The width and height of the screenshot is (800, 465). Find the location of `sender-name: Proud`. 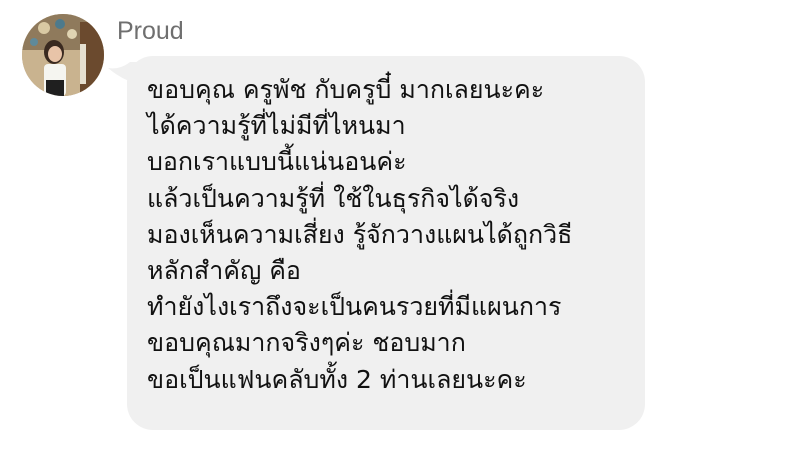

sender-name: Proud is located at coordinates (150, 31).